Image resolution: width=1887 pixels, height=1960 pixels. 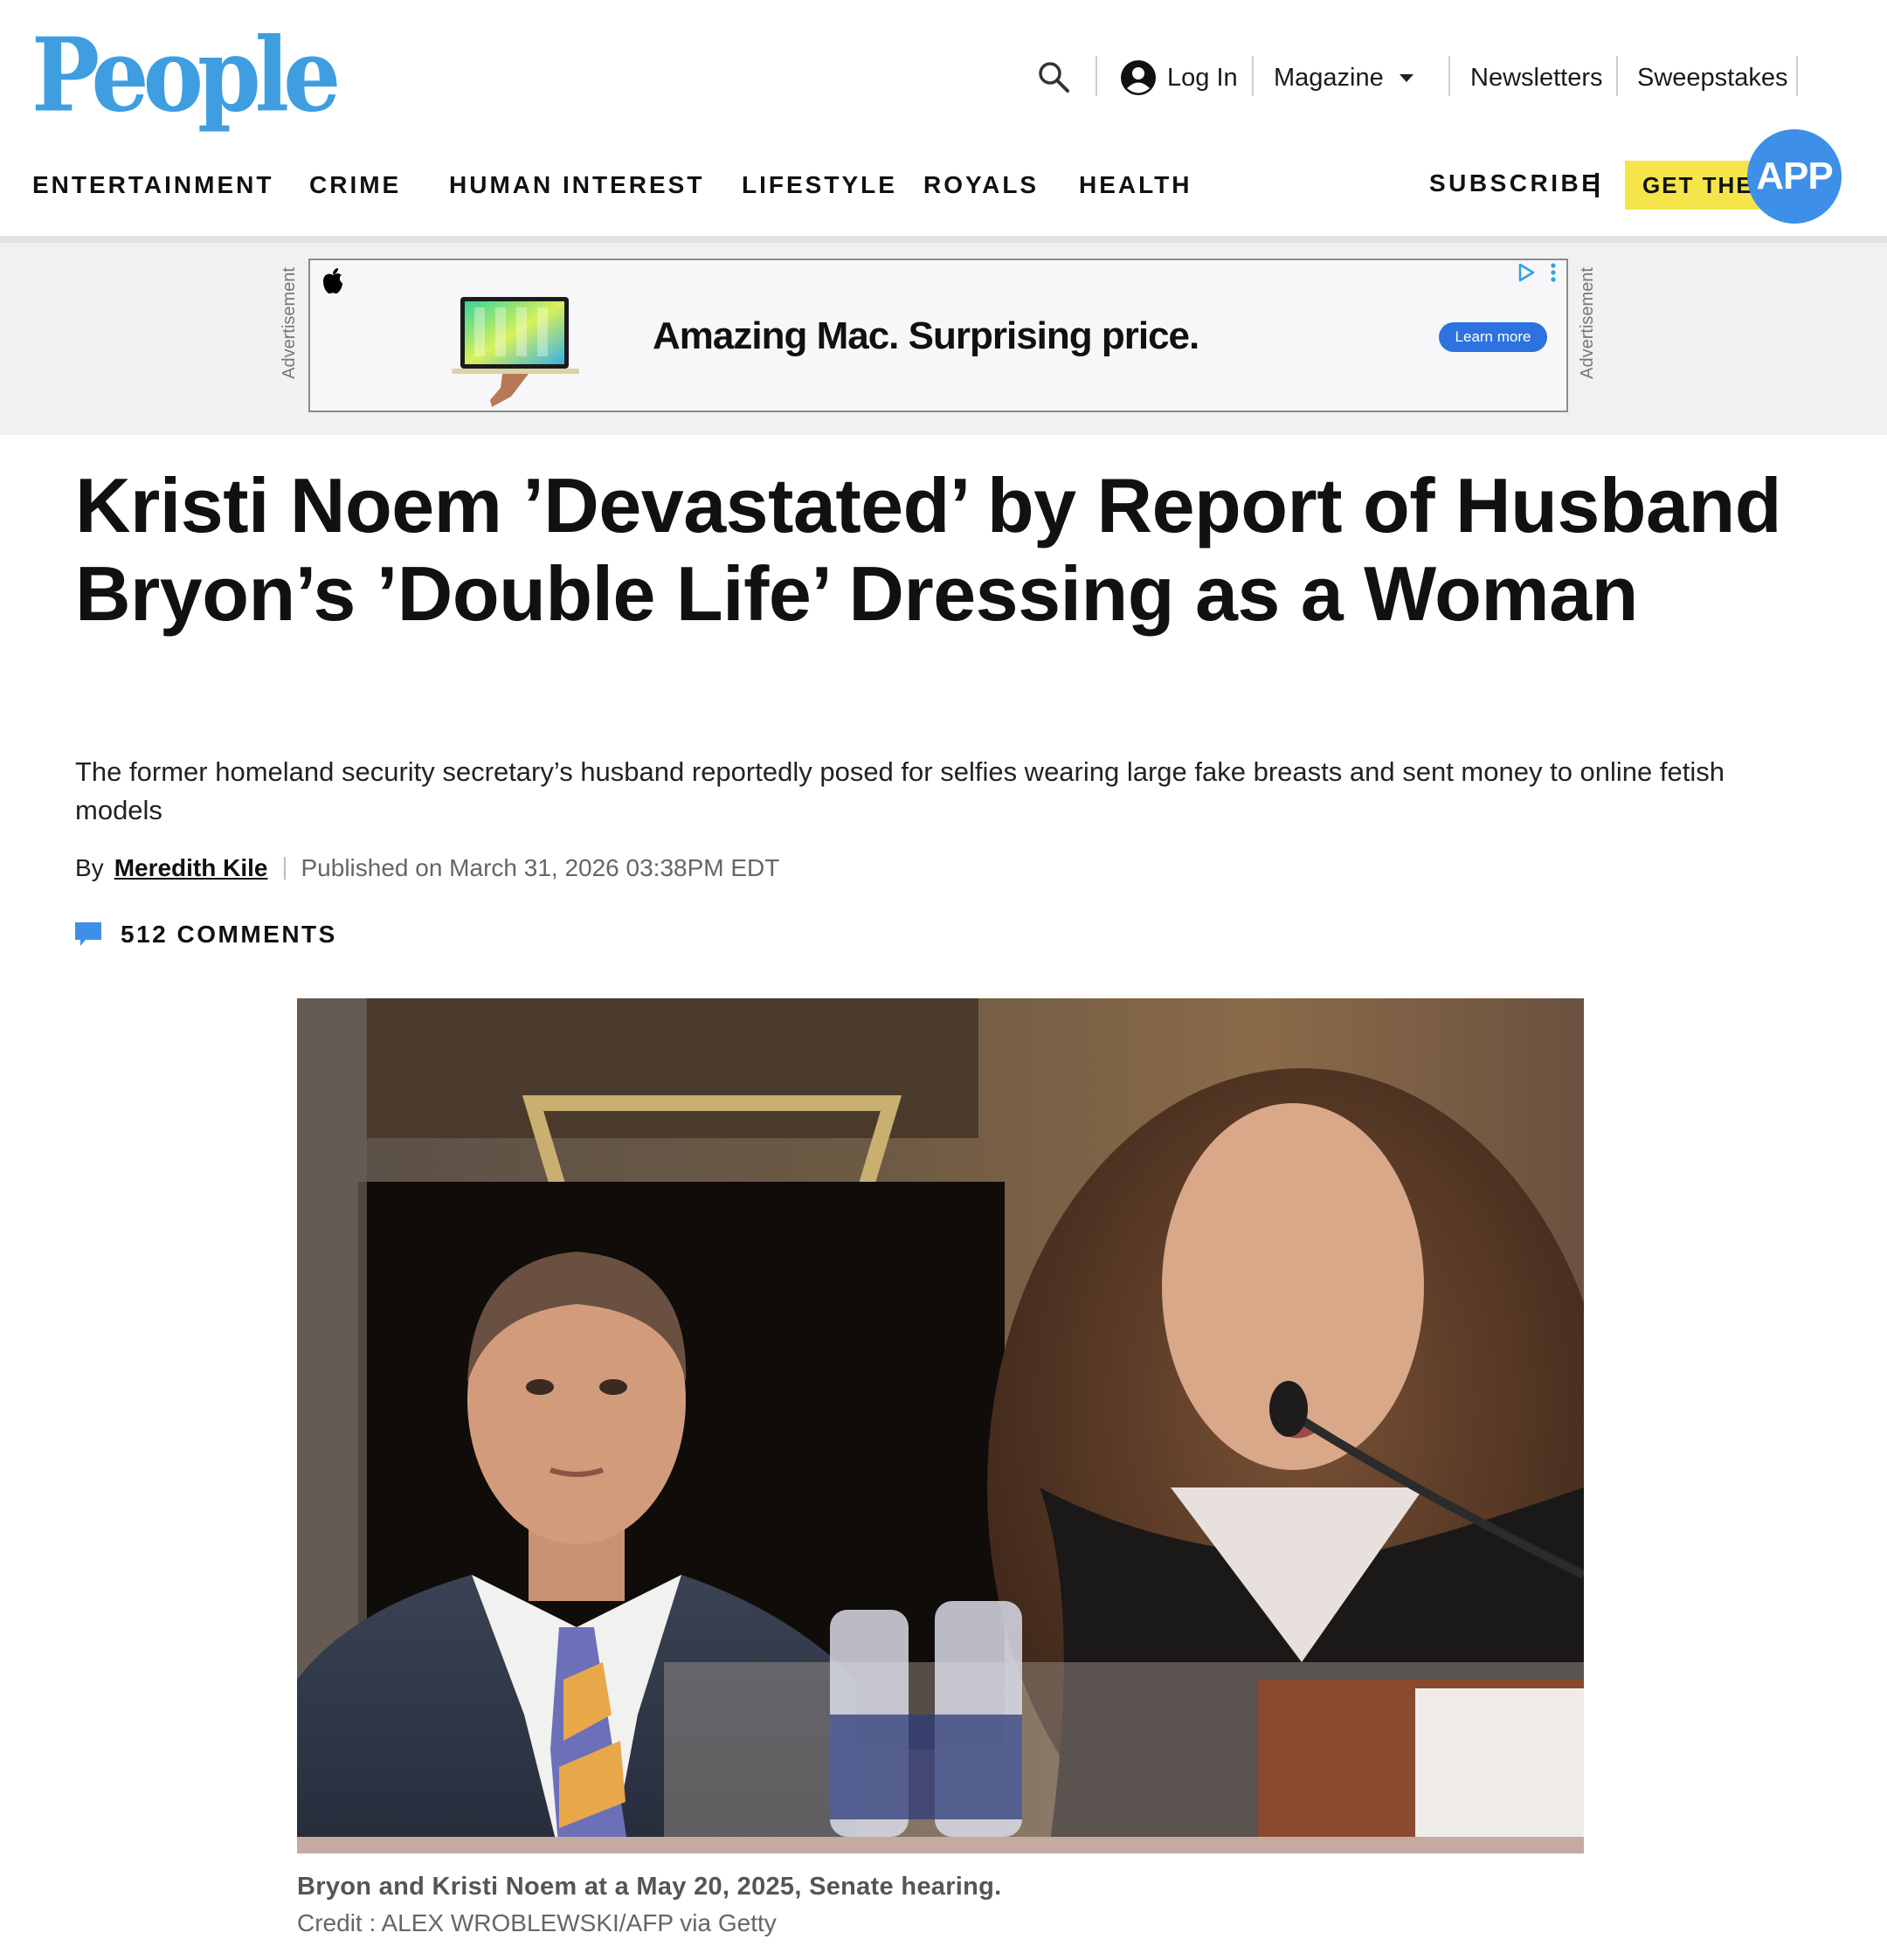 I want to click on nav-health: HEALTH, so click(x=1135, y=185).